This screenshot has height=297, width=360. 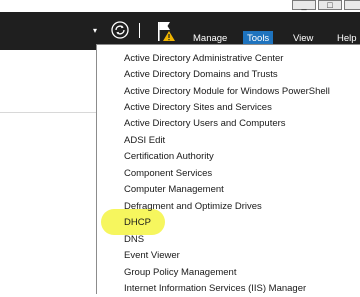 I want to click on menu-item-adsi-edit: ADSI Edit, so click(x=144, y=141).